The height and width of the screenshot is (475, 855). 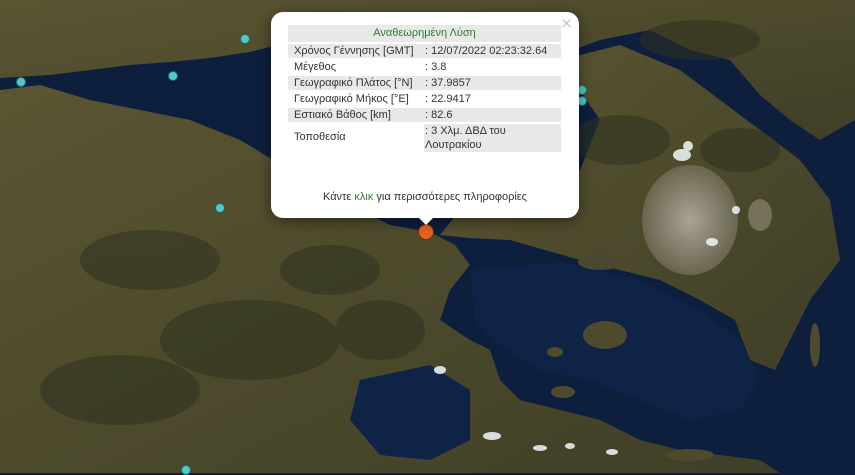 What do you see at coordinates (448, 83) in the screenshot?
I see `info-value: : 37.9857` at bounding box center [448, 83].